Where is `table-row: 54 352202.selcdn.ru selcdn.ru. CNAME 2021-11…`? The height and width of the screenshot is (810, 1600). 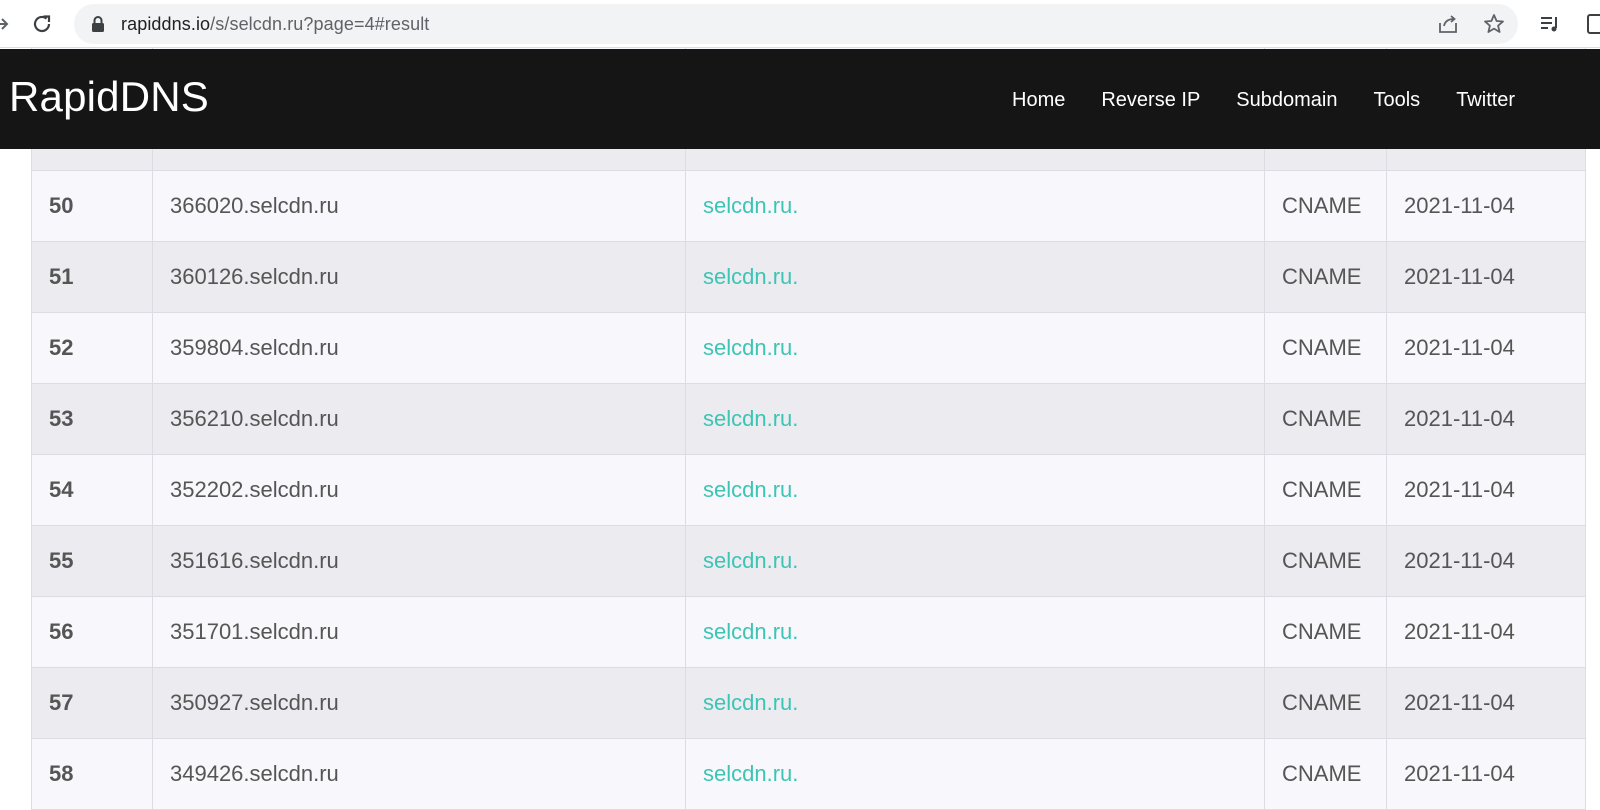 table-row: 54 352202.selcdn.ru selcdn.ru. CNAME 2021-11… is located at coordinates (808, 490).